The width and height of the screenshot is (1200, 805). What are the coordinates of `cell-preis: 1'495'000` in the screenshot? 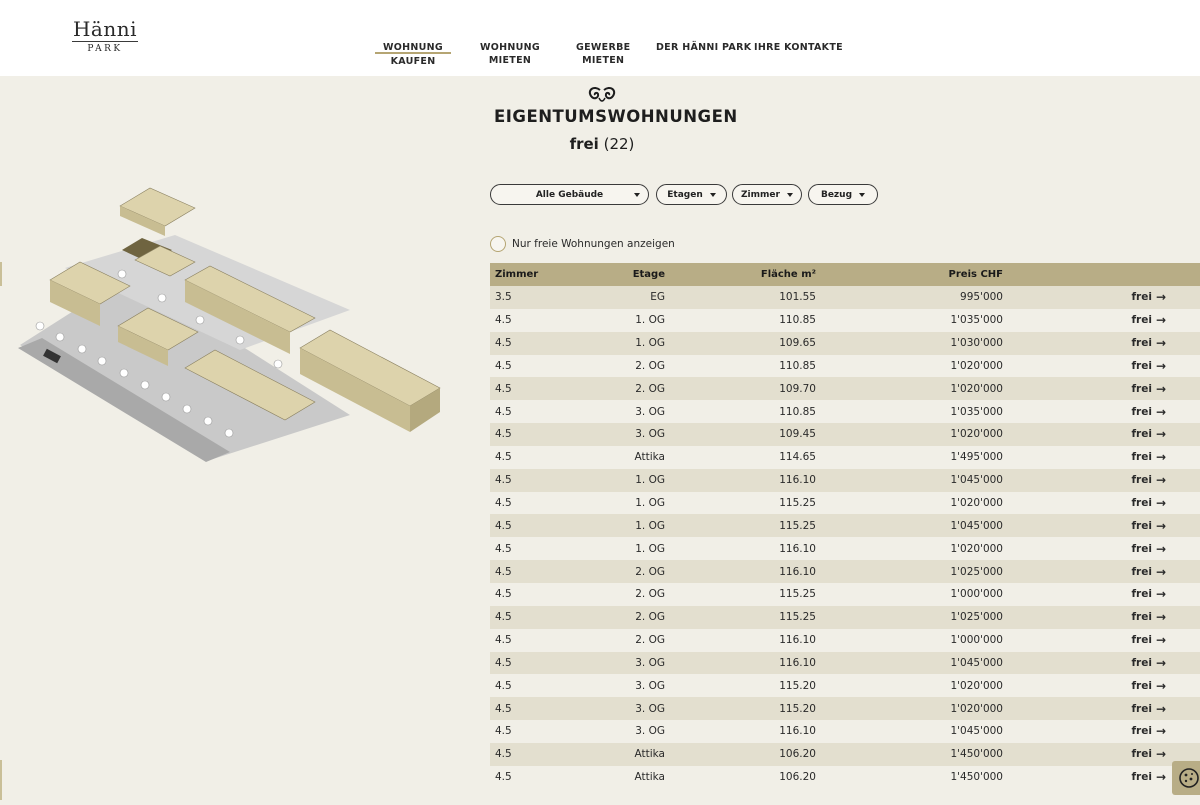 It's located at (976, 457).